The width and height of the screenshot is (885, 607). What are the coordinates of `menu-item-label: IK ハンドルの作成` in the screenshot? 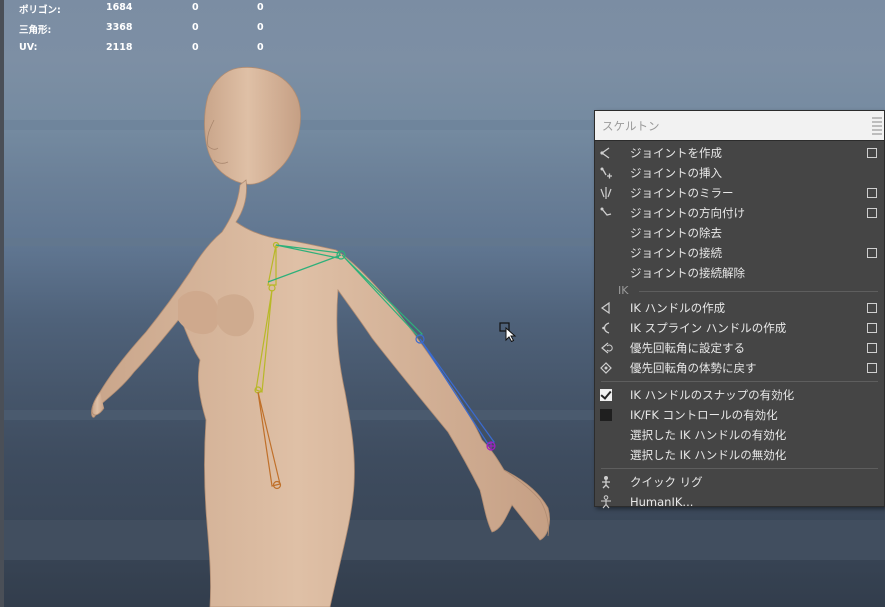 It's located at (678, 308).